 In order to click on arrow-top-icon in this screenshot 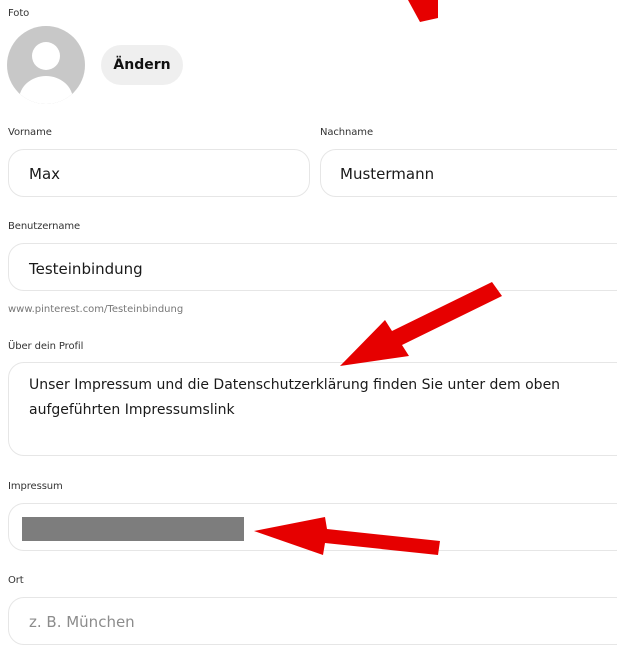, I will do `click(423, 11)`.